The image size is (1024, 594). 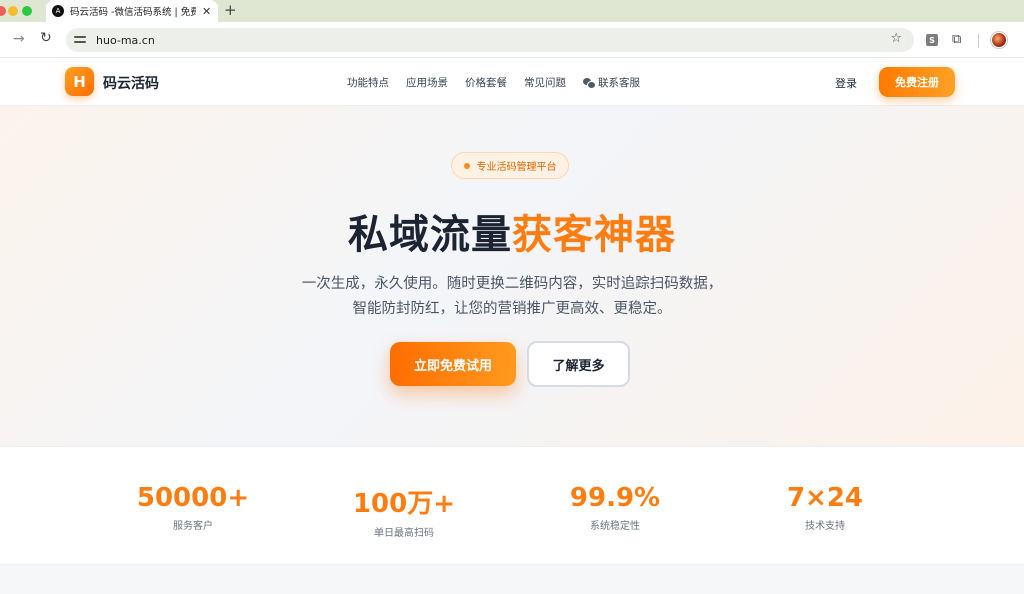 What do you see at coordinates (453, 364) in the screenshot?
I see `free-trial-button: 立即免费试用` at bounding box center [453, 364].